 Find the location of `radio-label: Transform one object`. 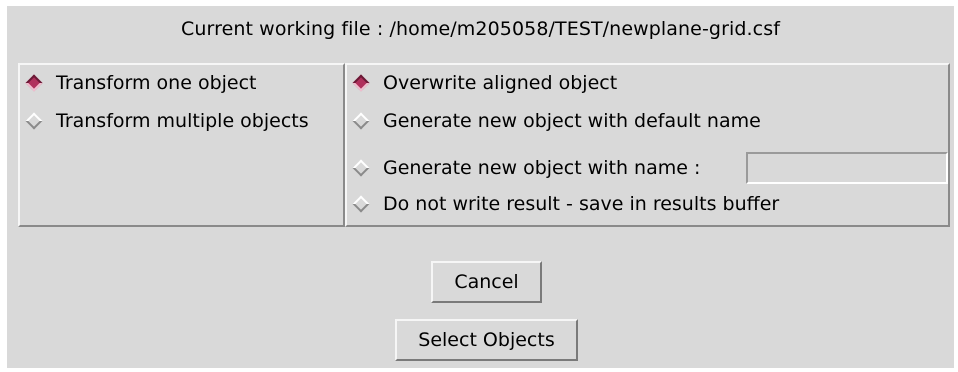

radio-label: Transform one object is located at coordinates (156, 83).